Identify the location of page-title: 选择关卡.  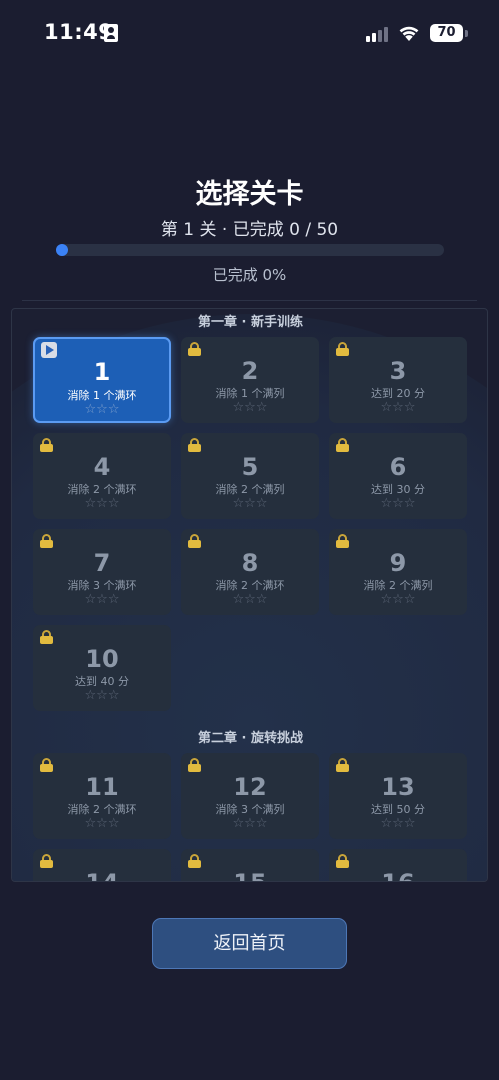
(249, 194).